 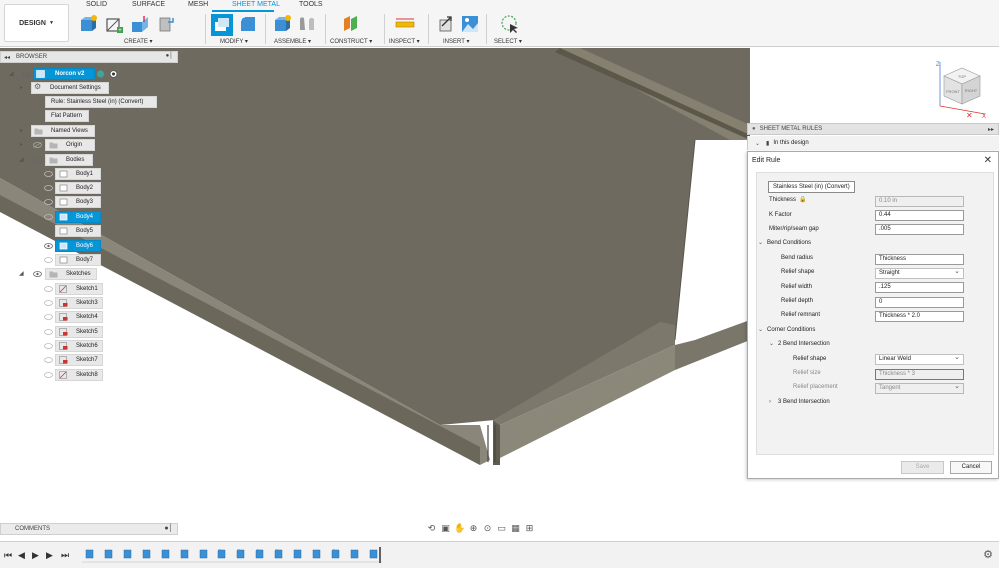 What do you see at coordinates (292, 41) in the screenshot?
I see `group-assemble: ASSEMBLE ▾` at bounding box center [292, 41].